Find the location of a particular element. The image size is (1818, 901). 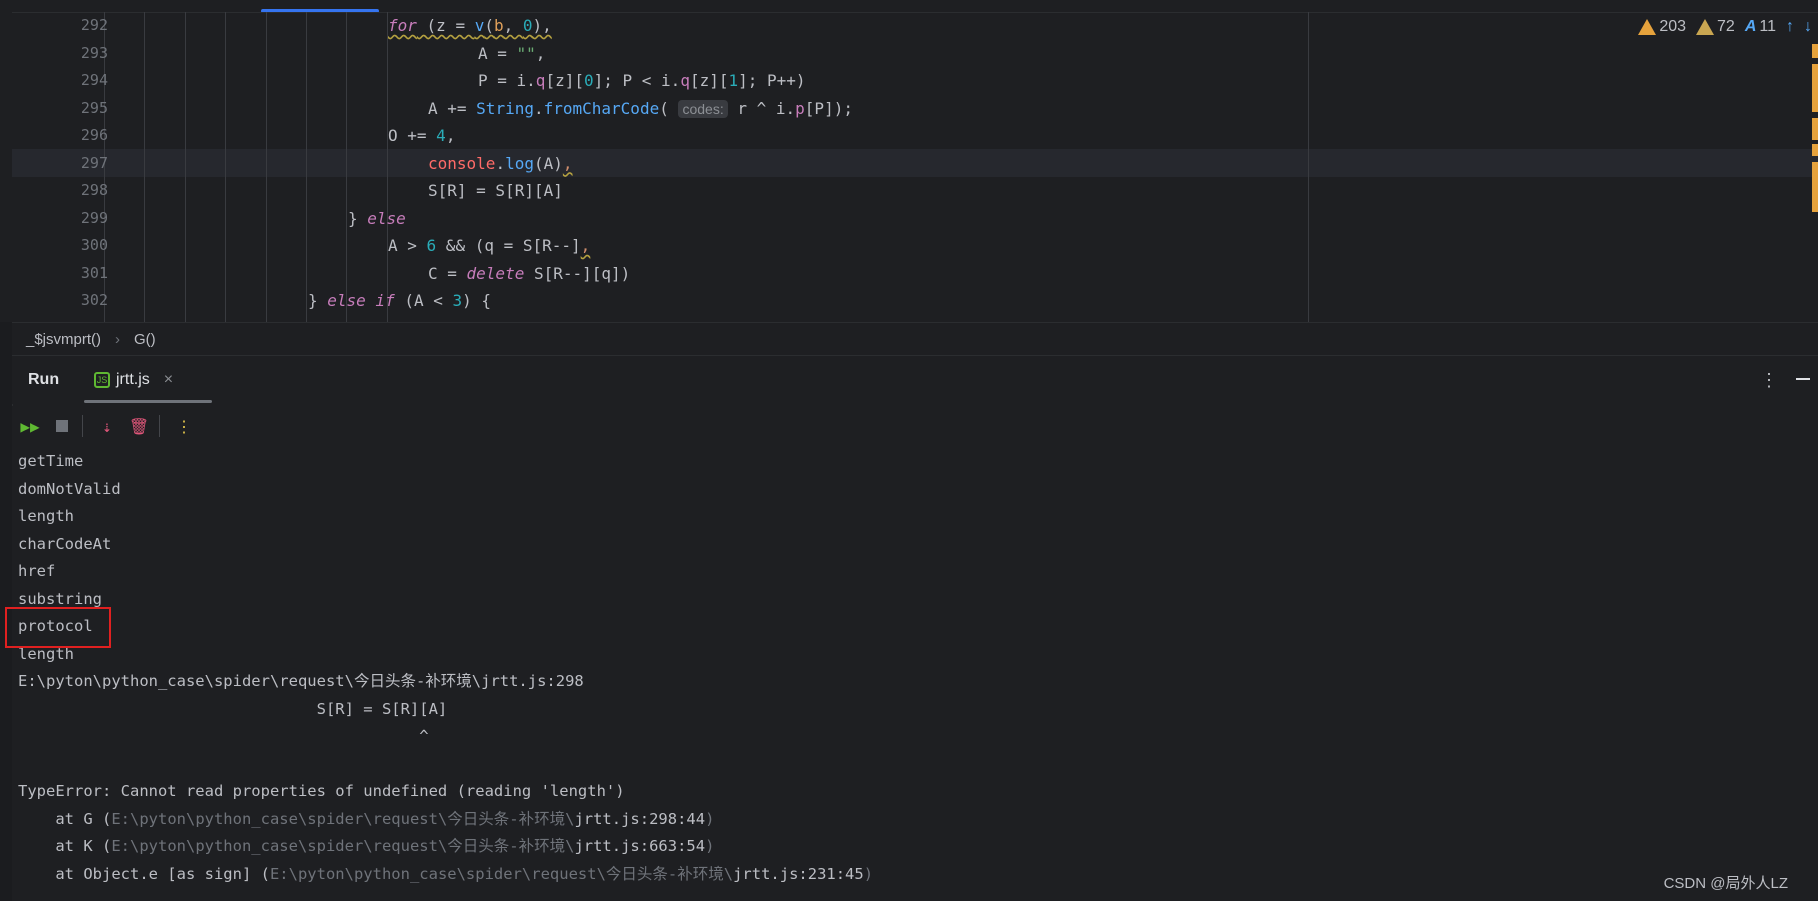

nodejs-icon: JS is located at coordinates (102, 380).